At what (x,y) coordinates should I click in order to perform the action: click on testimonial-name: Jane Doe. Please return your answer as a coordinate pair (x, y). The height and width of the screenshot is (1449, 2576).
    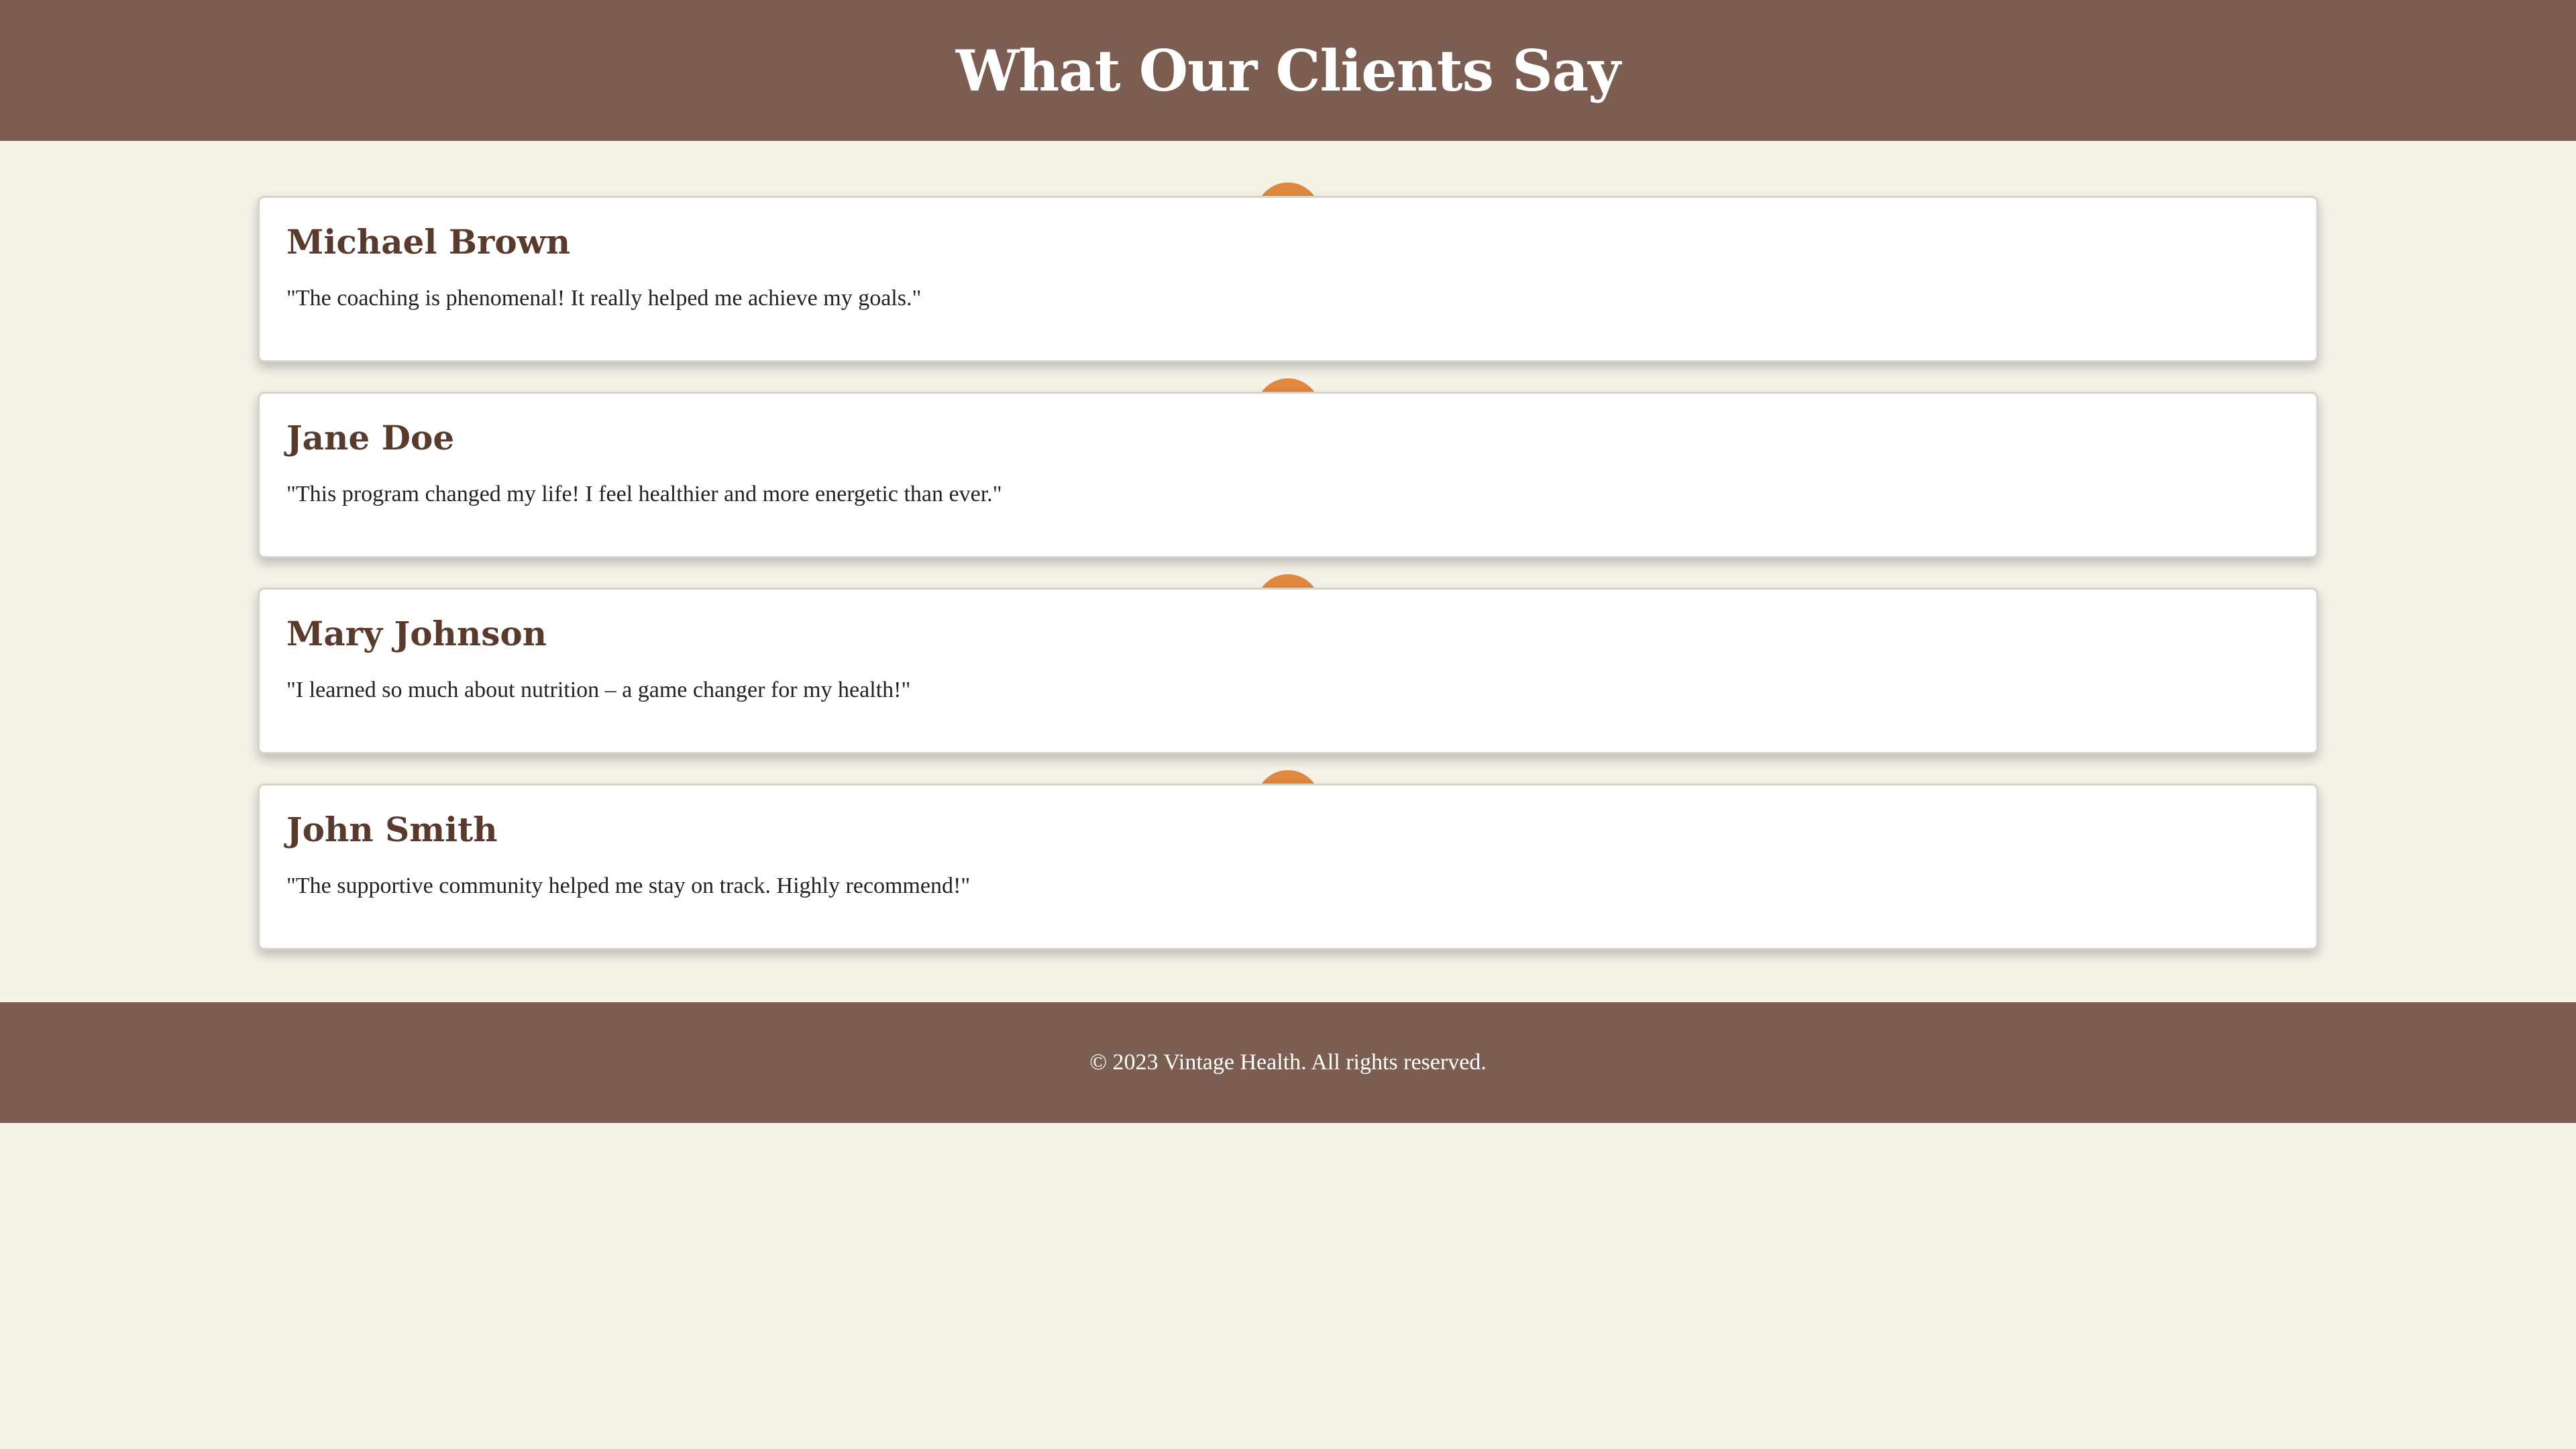
    Looking at the image, I should click on (370, 438).